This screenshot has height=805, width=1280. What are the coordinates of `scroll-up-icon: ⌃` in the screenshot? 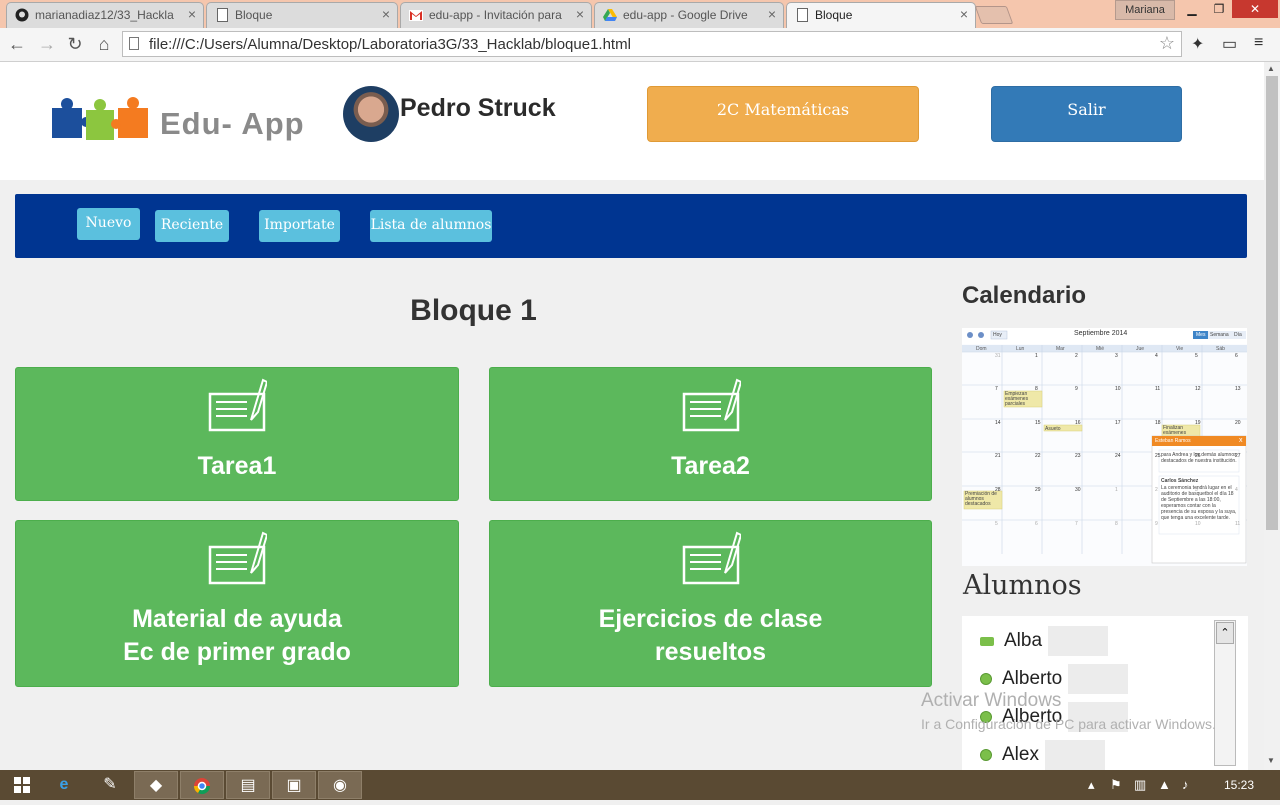 It's located at (1225, 633).